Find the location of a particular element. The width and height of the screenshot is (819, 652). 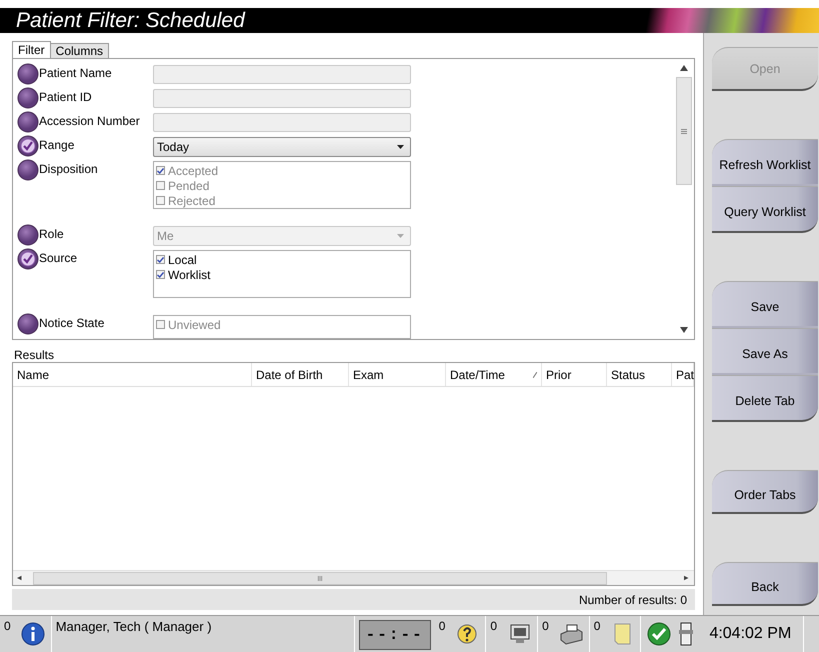

scroll-up-icon is located at coordinates (684, 68).